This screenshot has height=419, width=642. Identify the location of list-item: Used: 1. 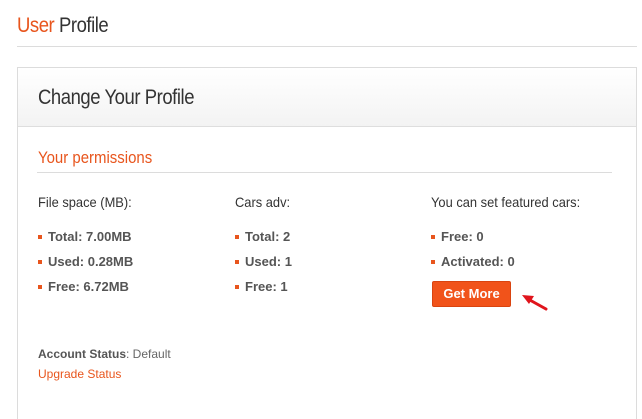
(265, 267).